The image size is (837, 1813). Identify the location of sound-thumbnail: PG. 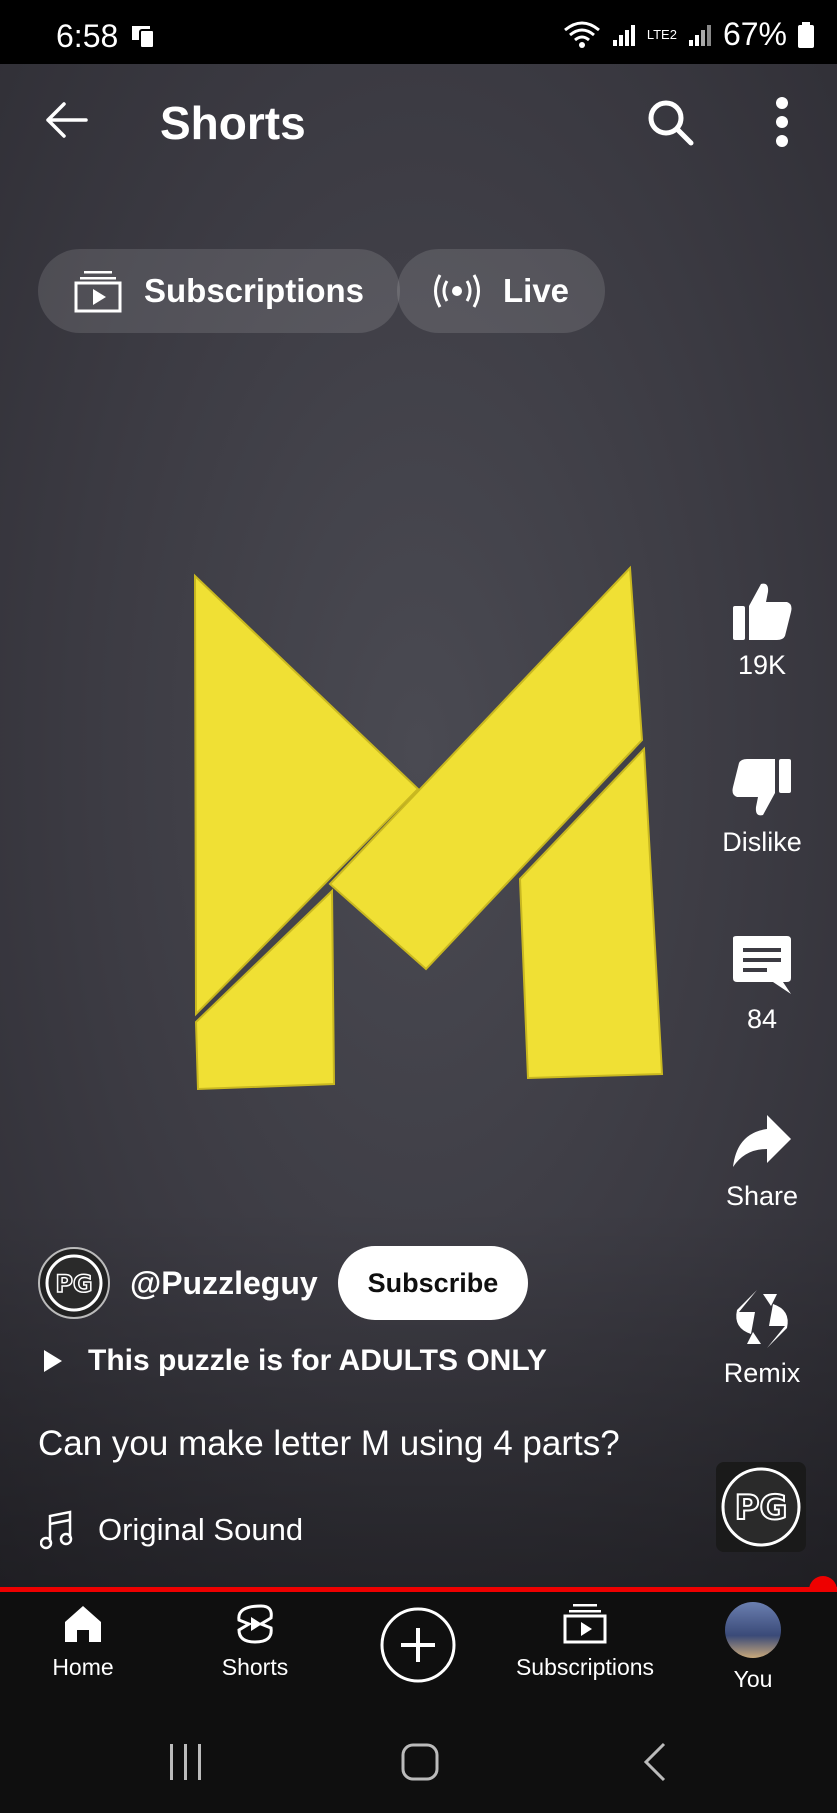
(761, 1507).